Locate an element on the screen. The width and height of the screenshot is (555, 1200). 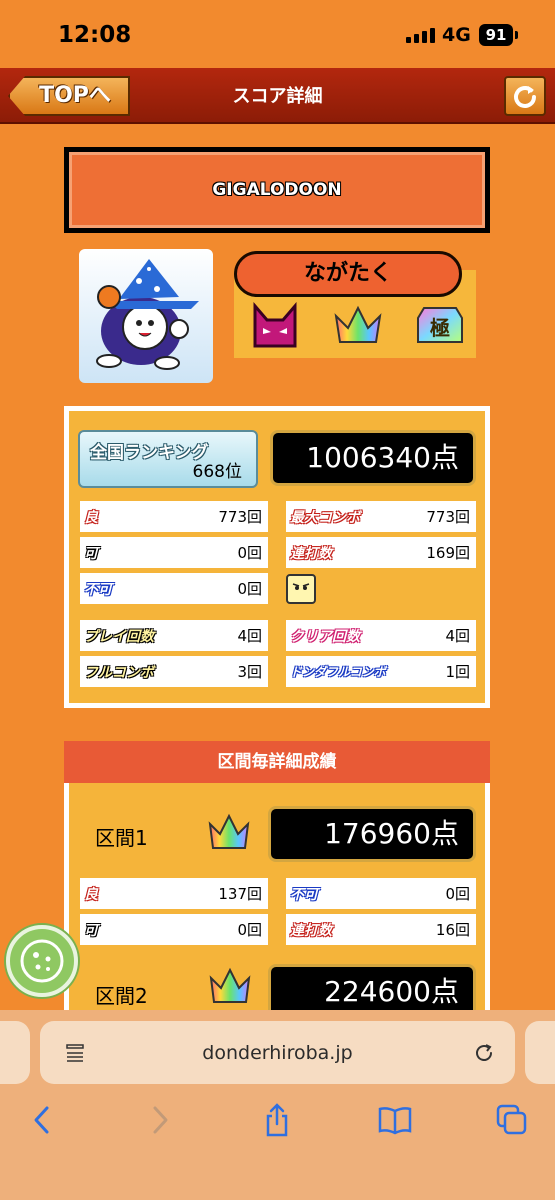
extreme-difficulty-icon: 極 is located at coordinates (440, 325).